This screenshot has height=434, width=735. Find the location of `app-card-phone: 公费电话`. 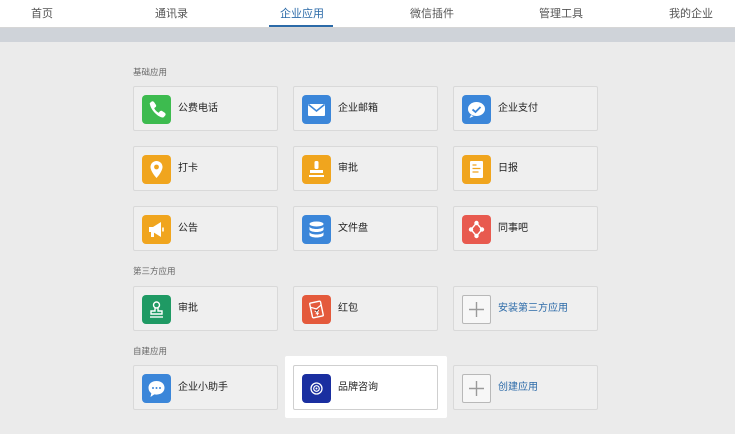

app-card-phone: 公费电话 is located at coordinates (205, 108).